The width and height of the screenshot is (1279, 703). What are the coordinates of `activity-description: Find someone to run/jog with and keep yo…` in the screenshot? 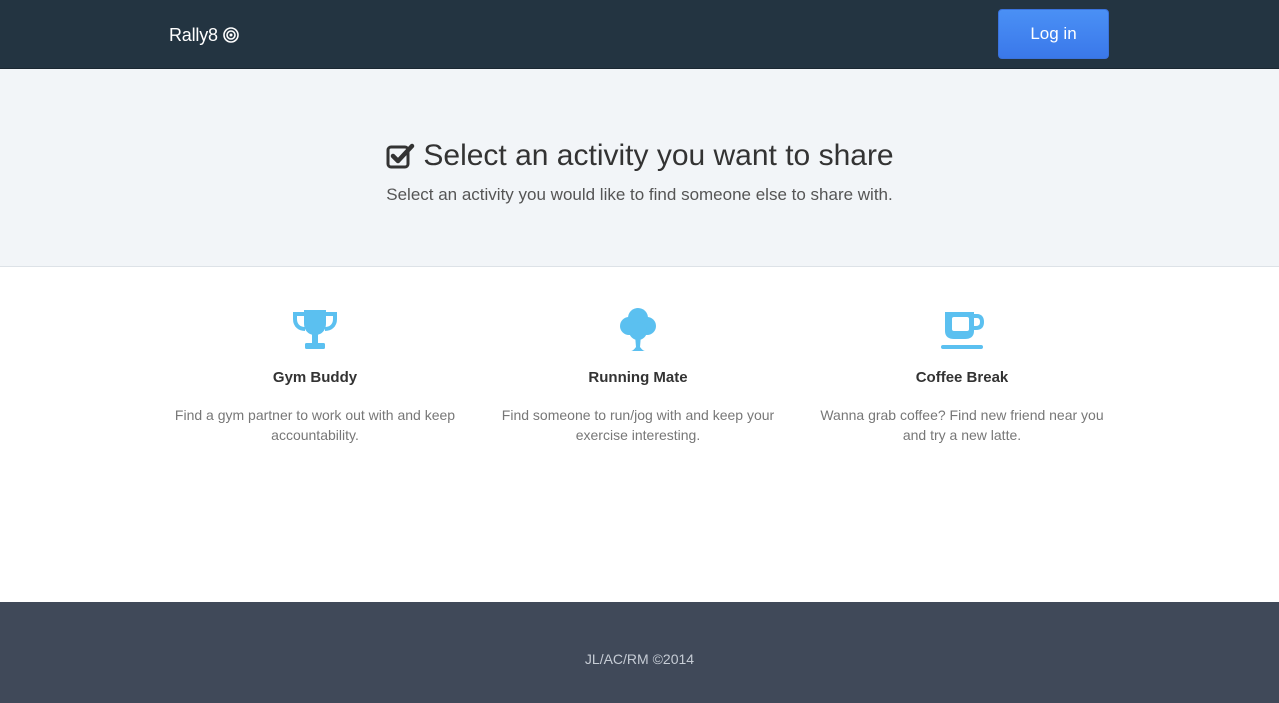 It's located at (638, 425).